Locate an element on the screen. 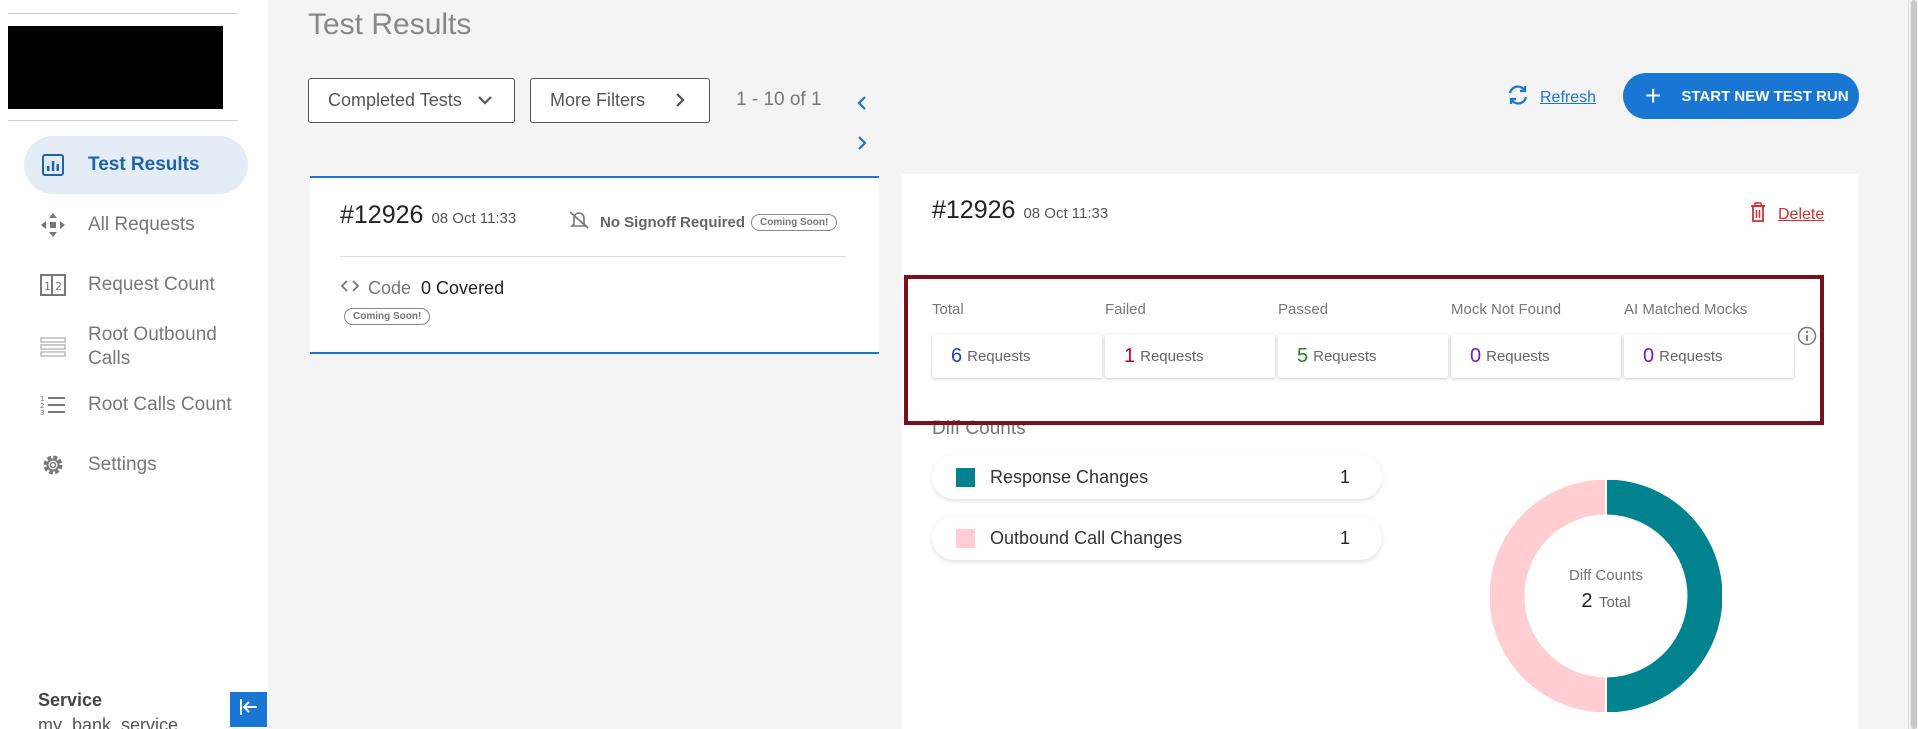 The width and height of the screenshot is (1918, 729). refresh-icon is located at coordinates (1518, 97).